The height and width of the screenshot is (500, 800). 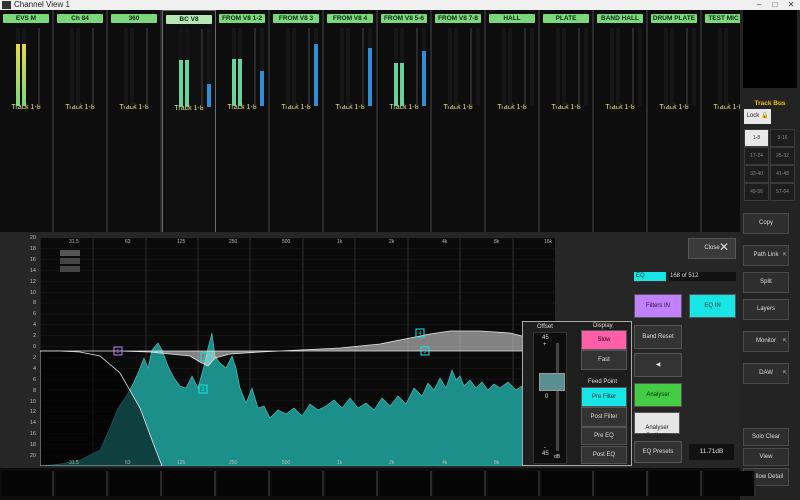 I want to click on lock-button: Lock 🔒, so click(x=757, y=116).